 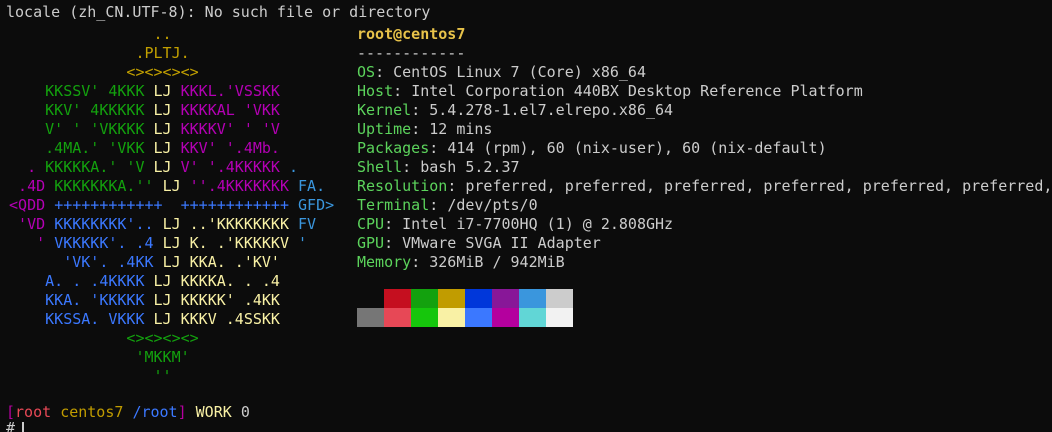 I want to click on info-value: 5.4.278-1.el7.elrepo.x86_64, so click(x=551, y=110).